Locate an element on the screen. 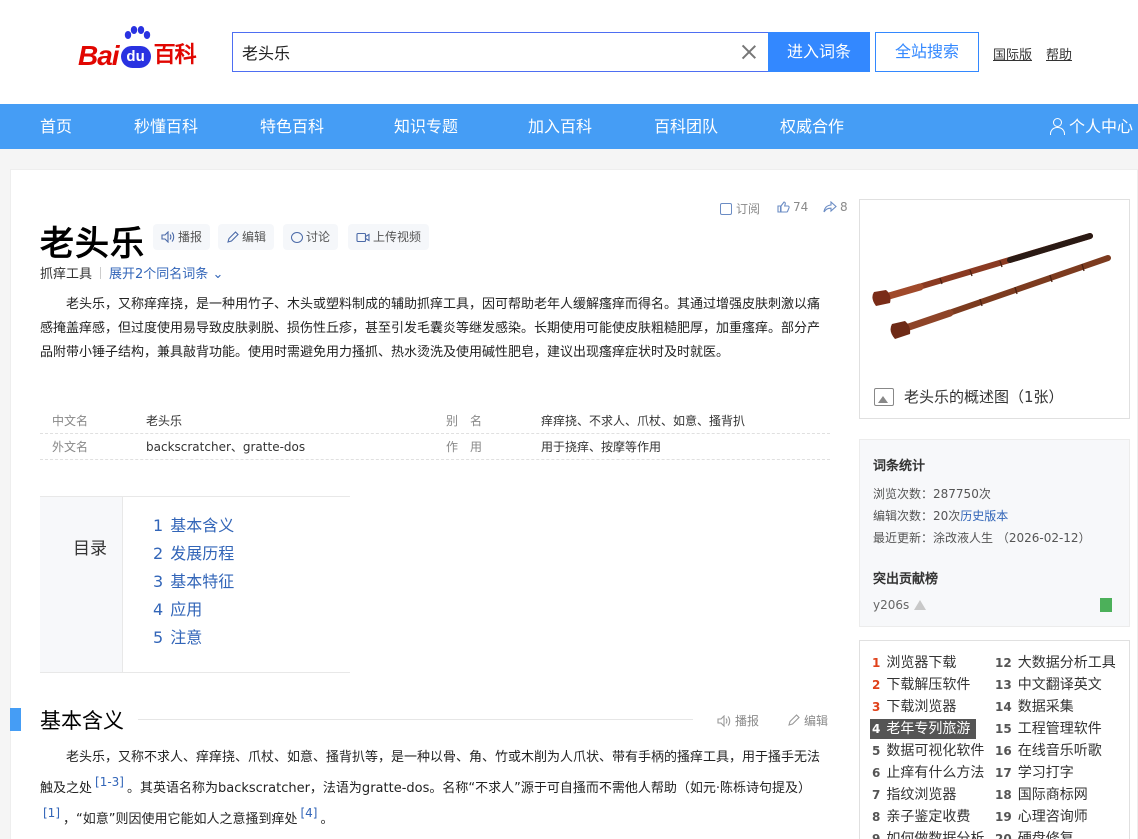 This screenshot has height=839, width=1138. hot-label: 数据可视化软件 is located at coordinates (935, 751).